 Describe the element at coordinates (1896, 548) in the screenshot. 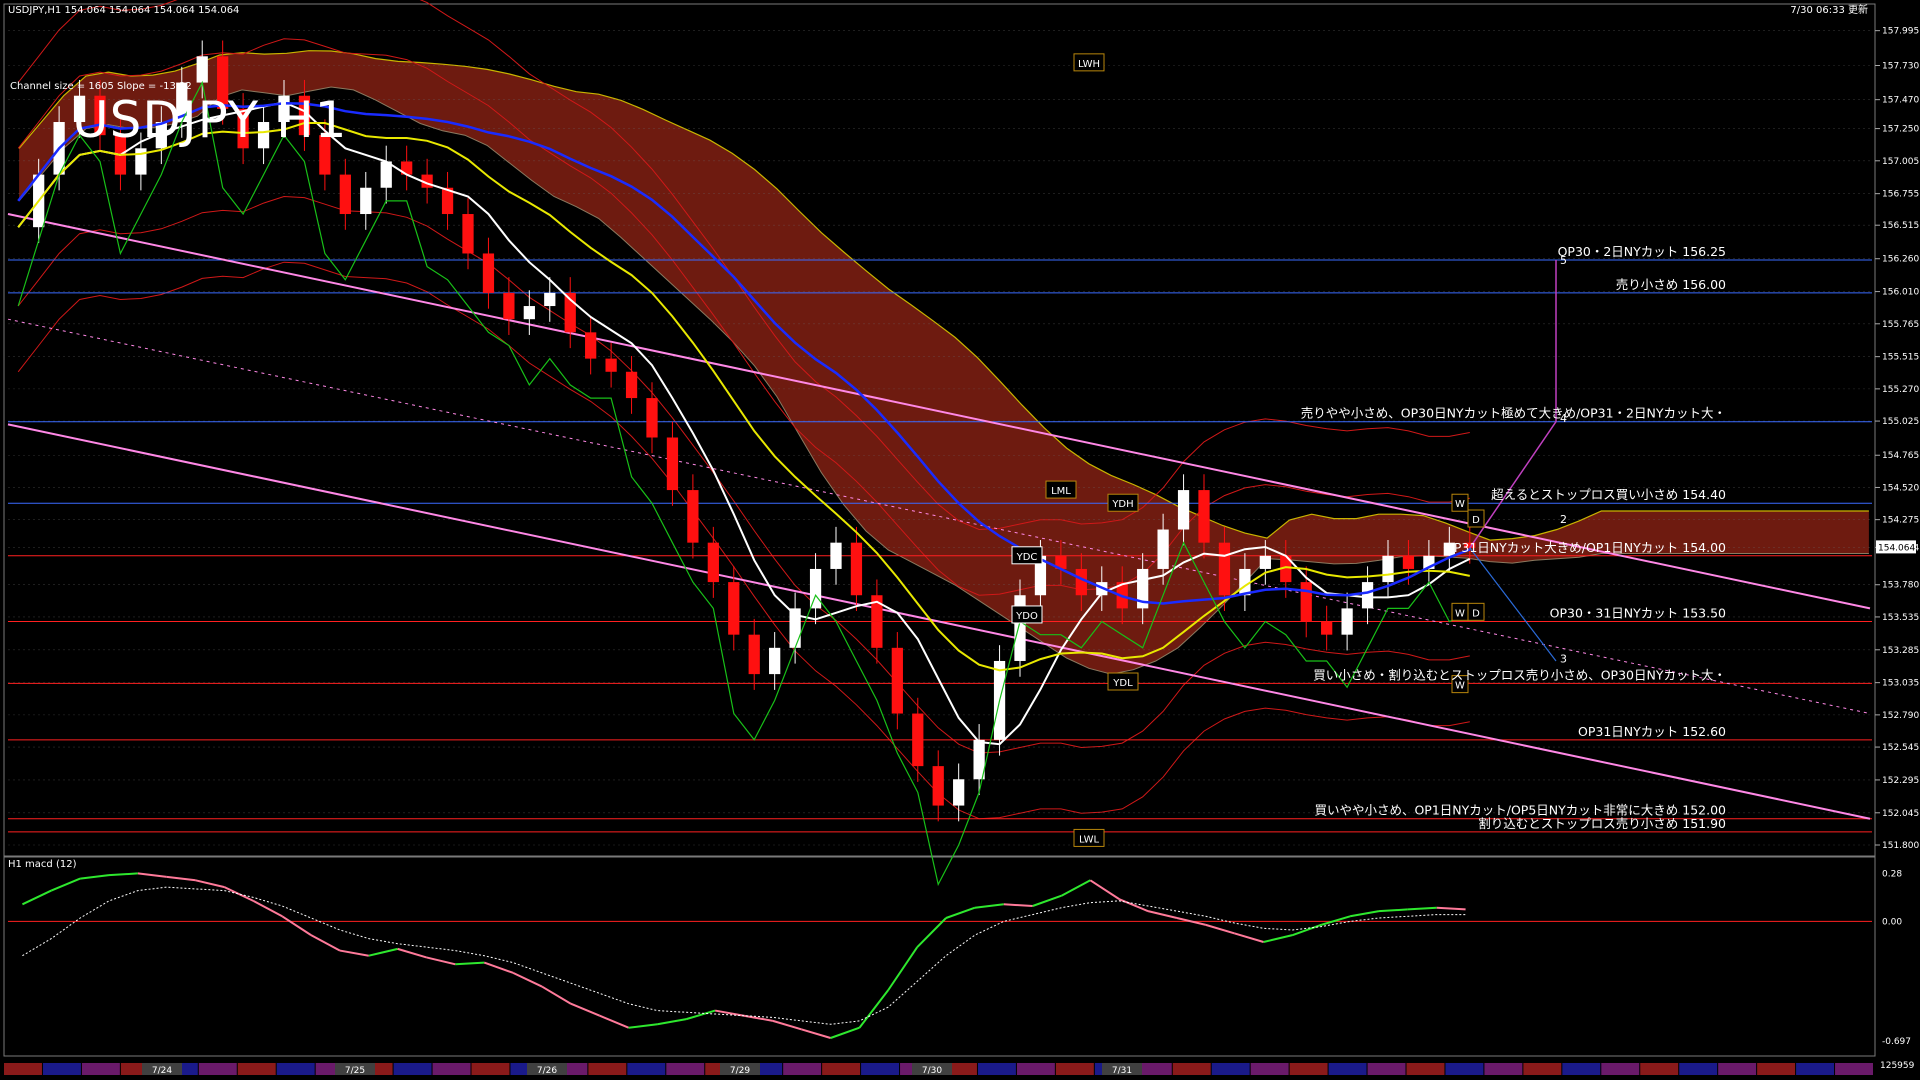

I see `current-price-label: 154.064` at that location.